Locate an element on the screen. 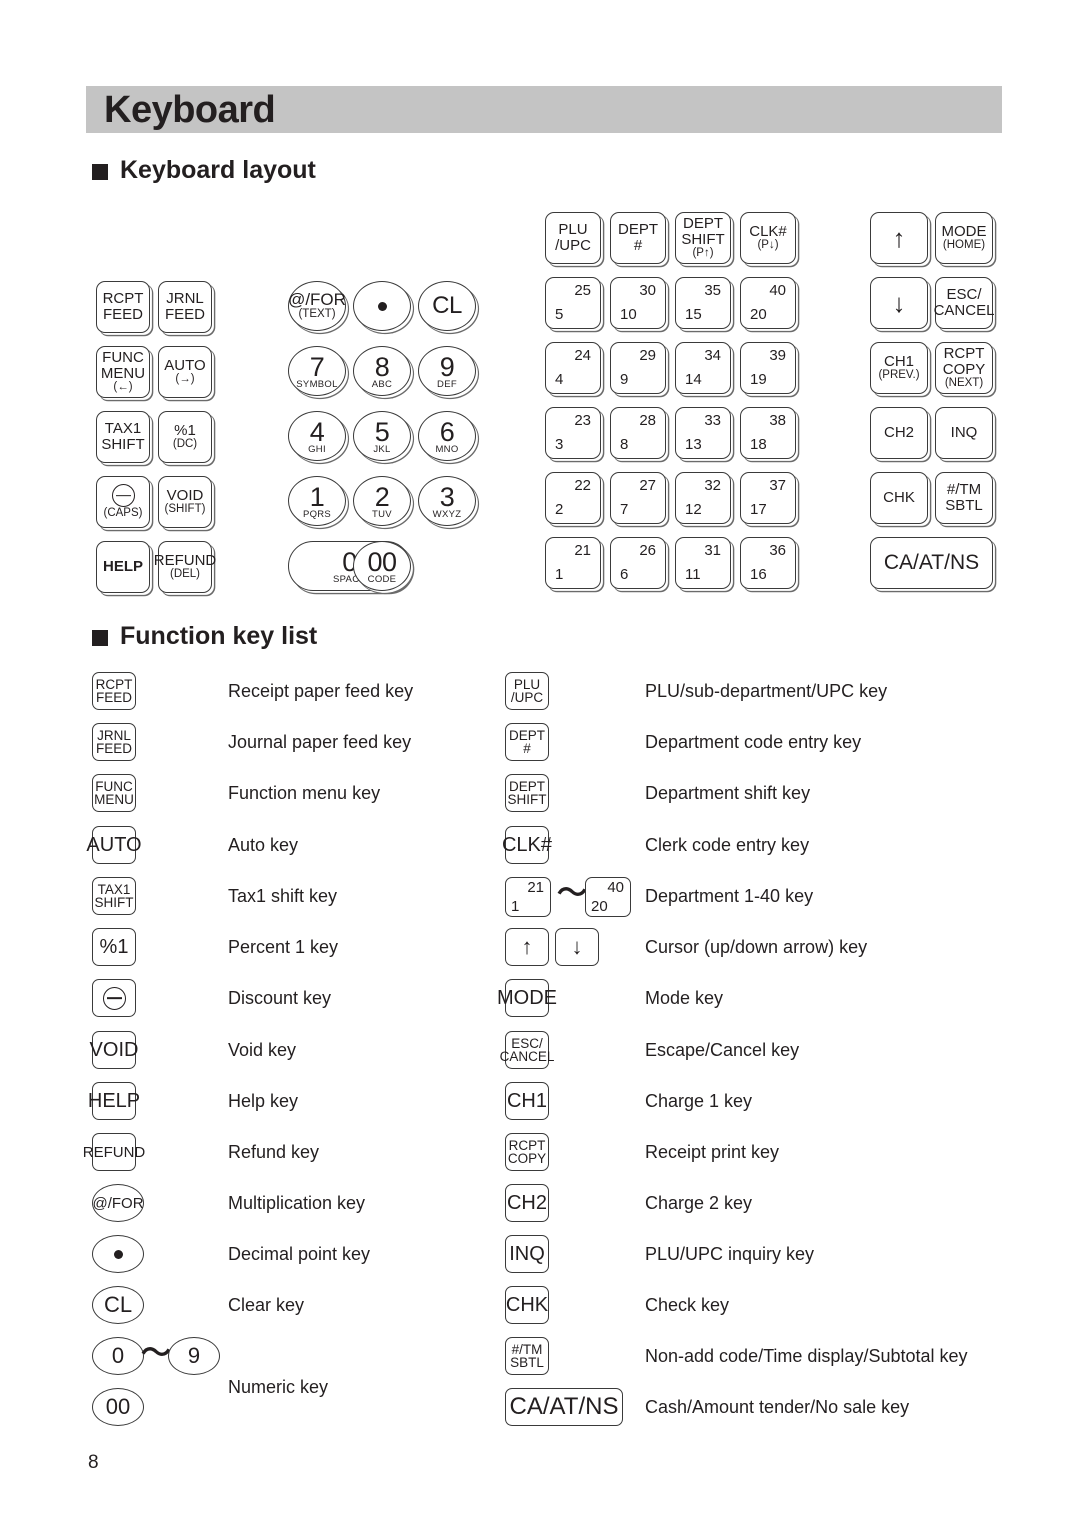  fkl-key-tax1: TAX1 SHIFT is located at coordinates (114, 896).